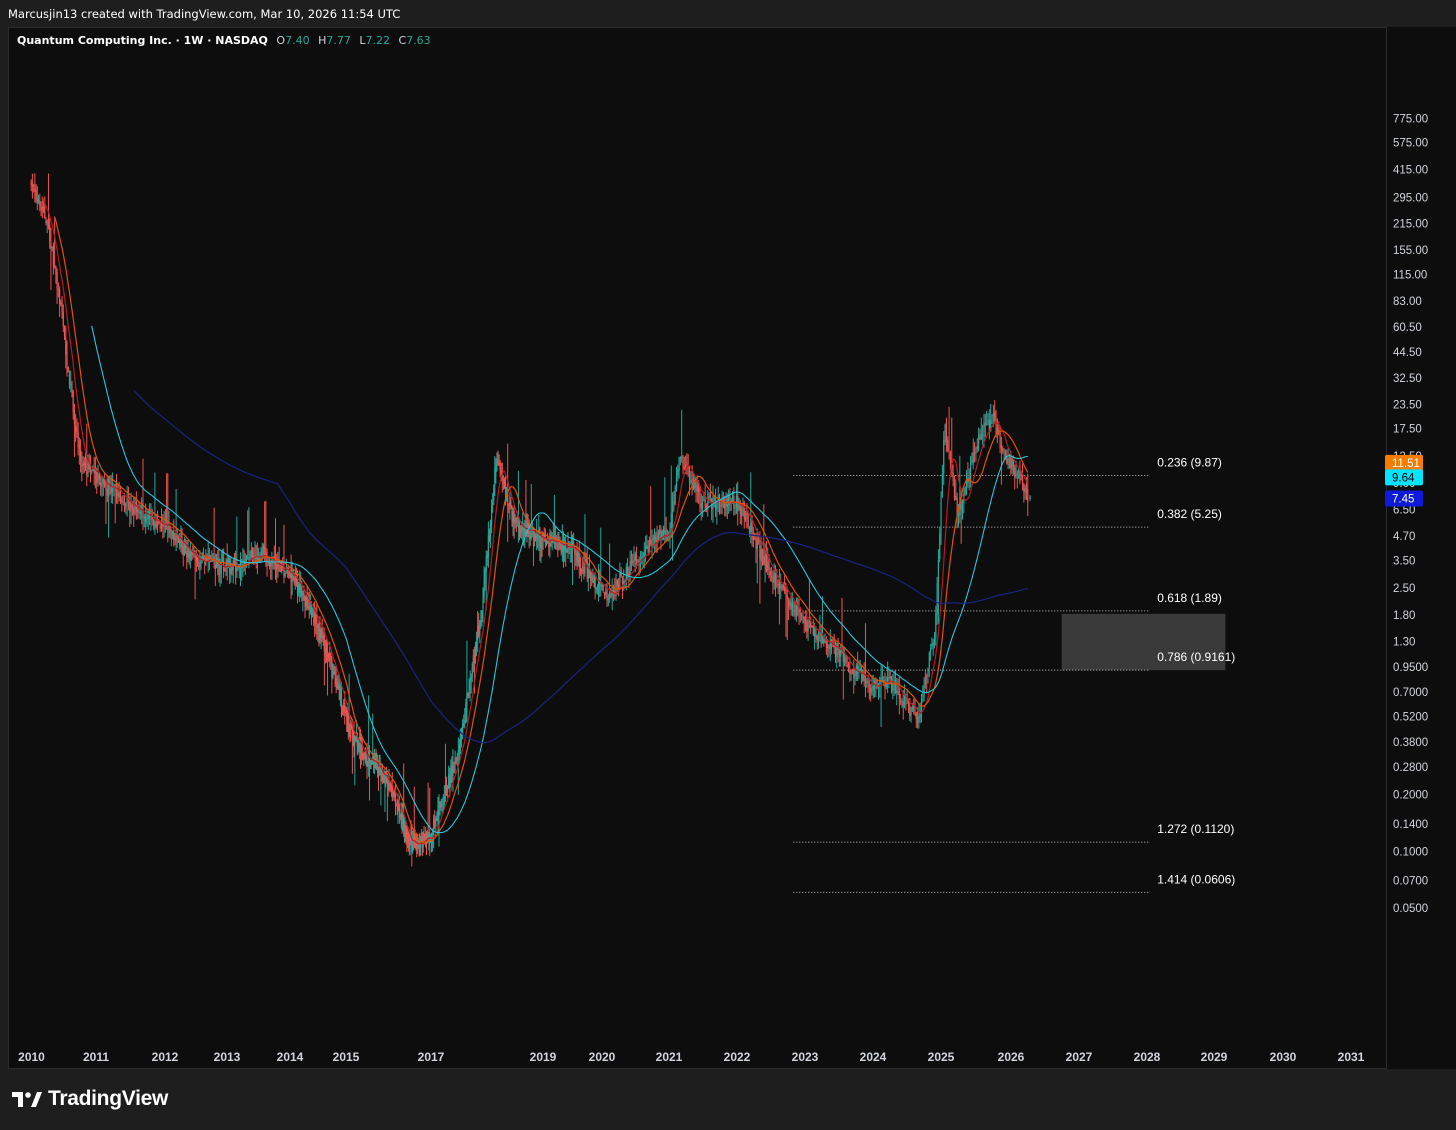 The width and height of the screenshot is (1456, 1130). Describe the element at coordinates (1404, 616) in the screenshot. I see `y-tick-label: 1.80` at that location.